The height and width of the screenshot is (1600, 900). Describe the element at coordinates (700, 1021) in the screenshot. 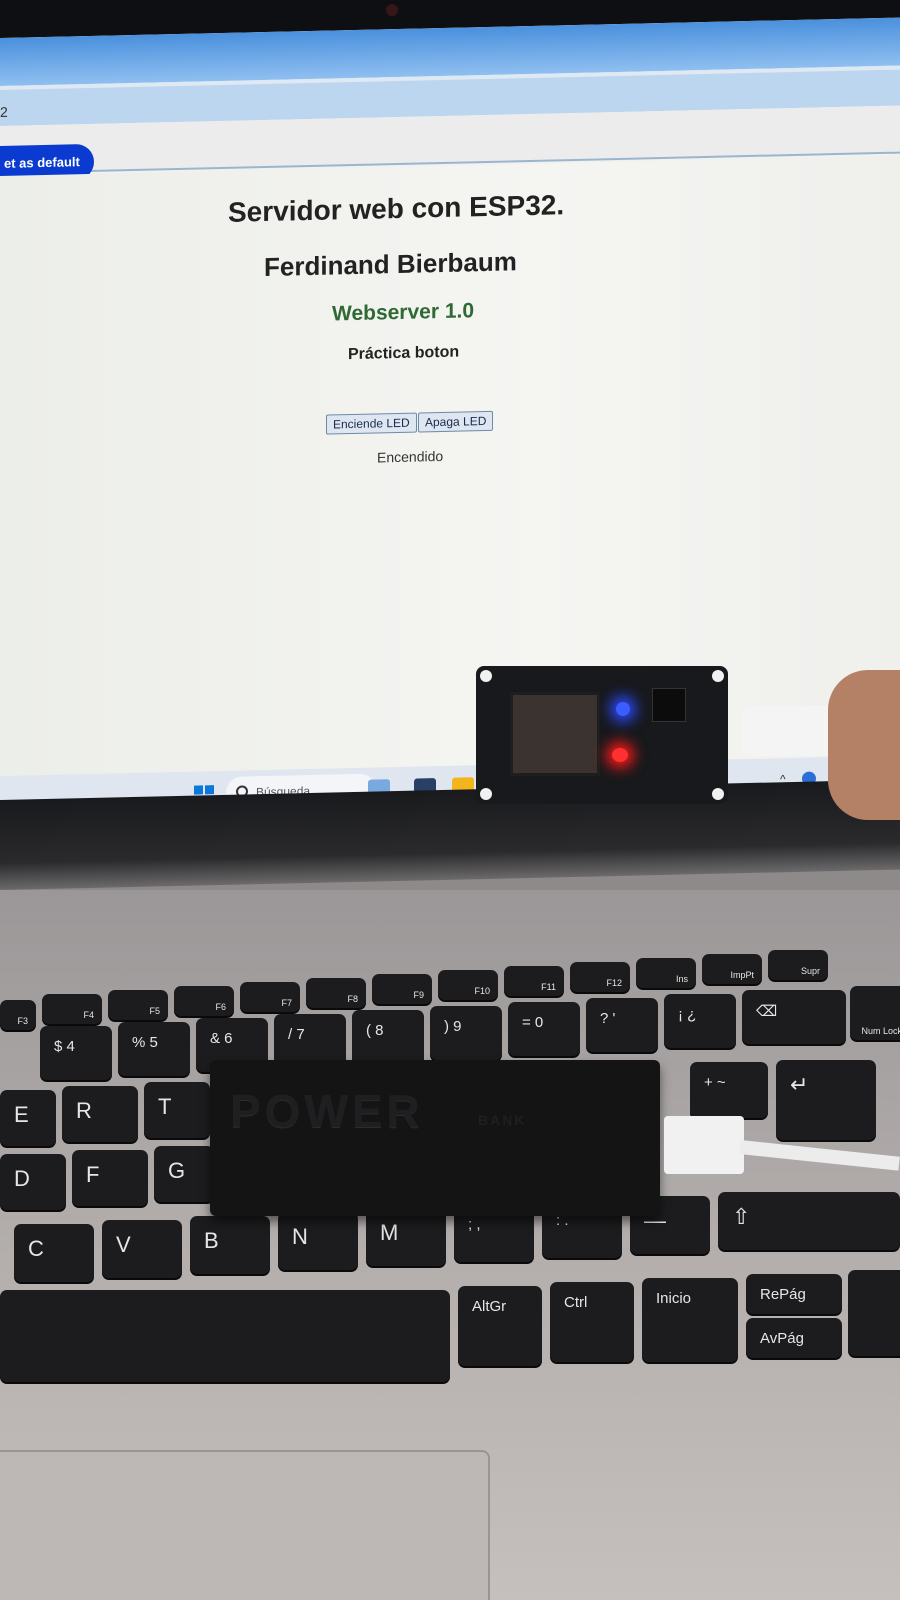

I see `key-inverted-question: ¡ ¿` at that location.